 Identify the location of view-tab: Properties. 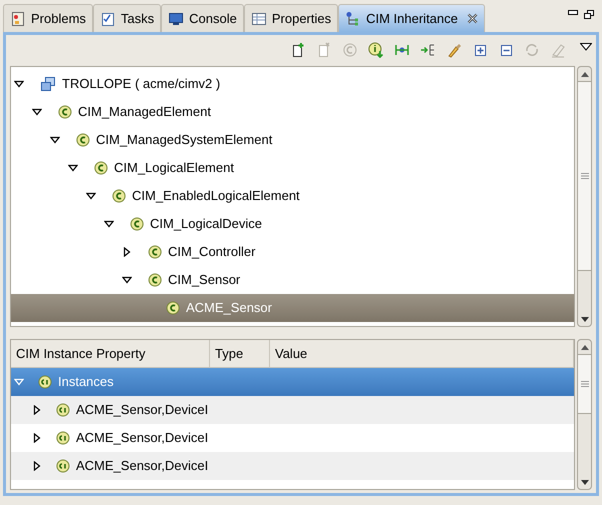
(291, 18).